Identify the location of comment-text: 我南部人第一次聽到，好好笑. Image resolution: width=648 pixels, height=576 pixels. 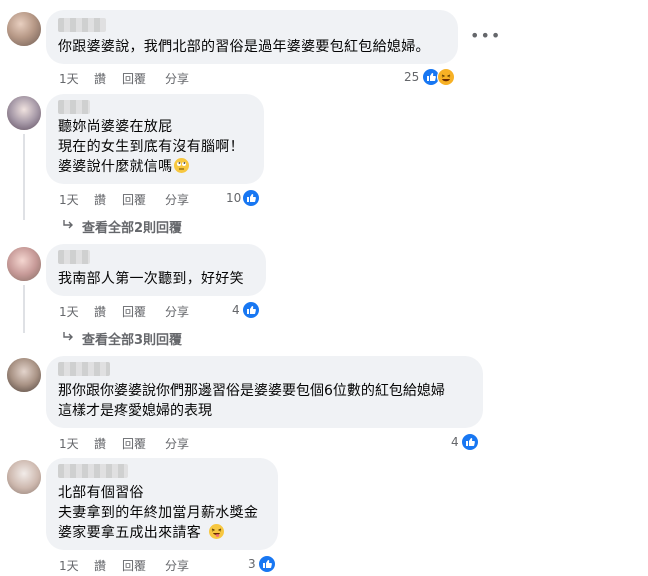
(151, 279).